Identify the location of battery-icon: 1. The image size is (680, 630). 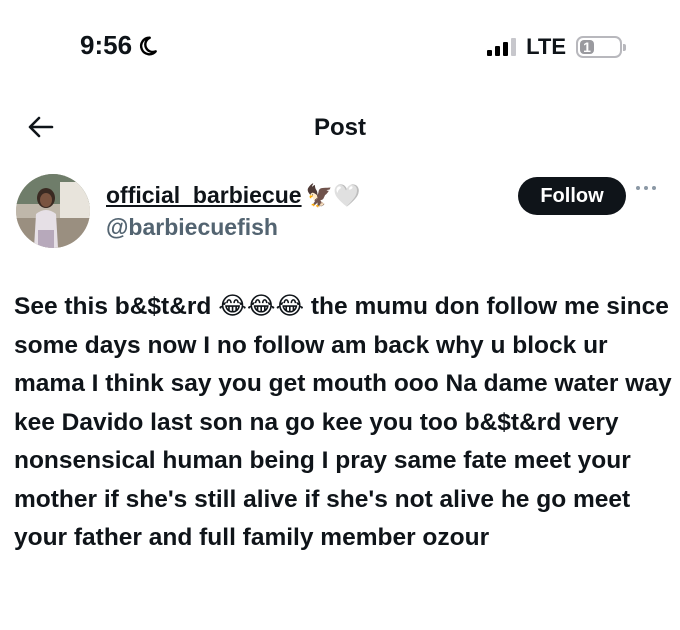
(601, 47).